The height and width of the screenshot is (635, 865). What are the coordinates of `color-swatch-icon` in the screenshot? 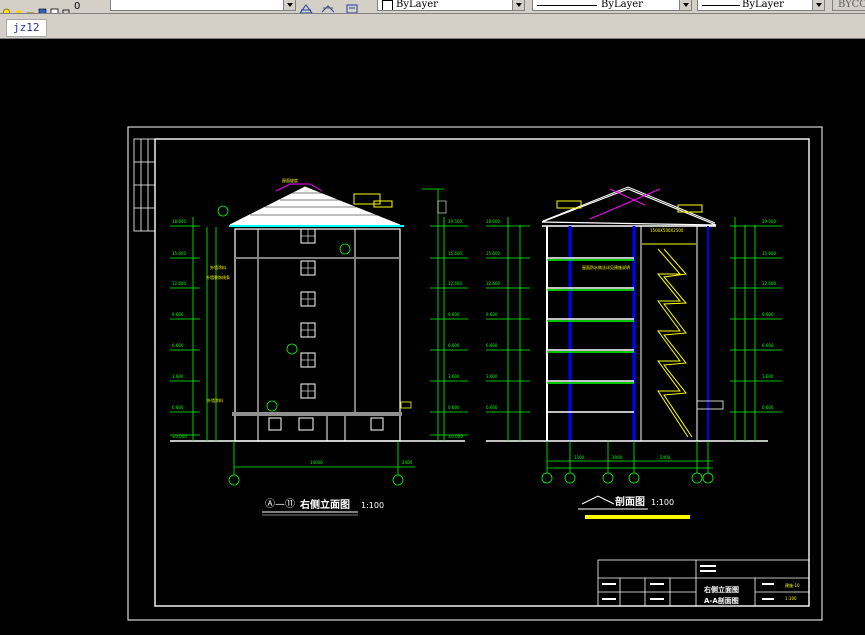 It's located at (387, 5).